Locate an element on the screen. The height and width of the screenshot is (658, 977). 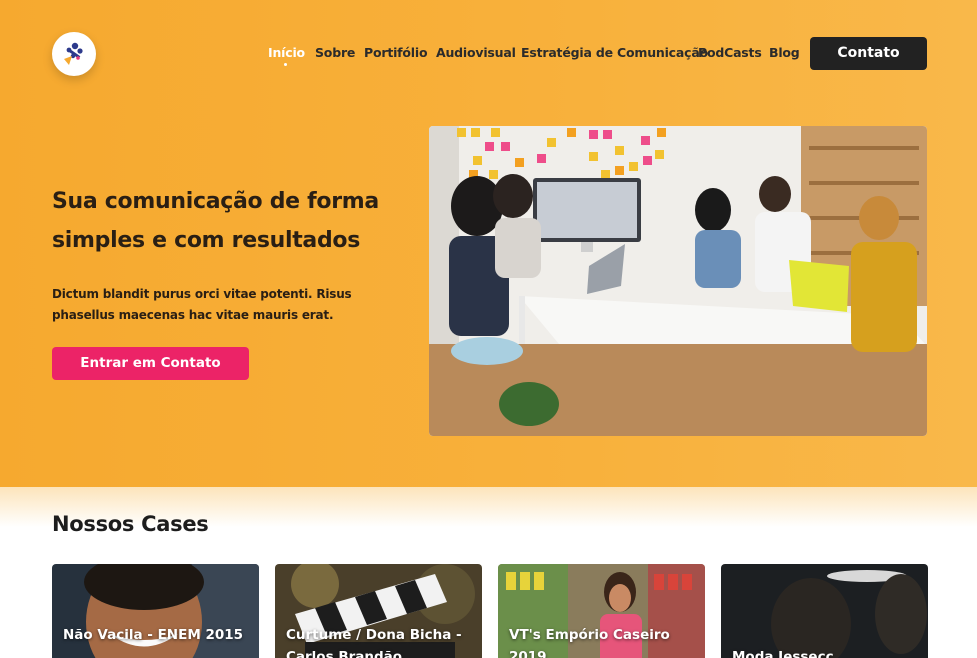
case-title: VT's Empório Caseiro 2019 is located at coordinates (589, 642).